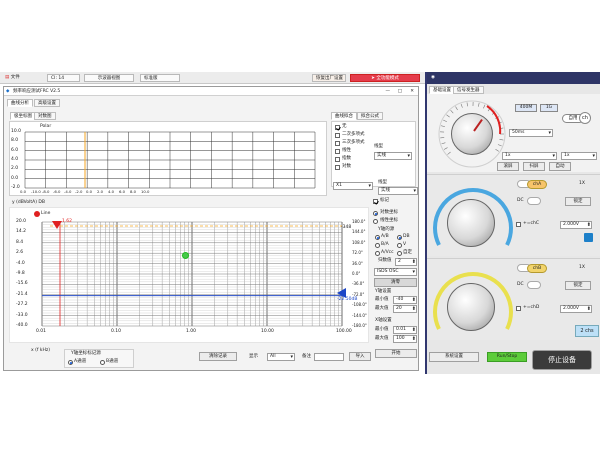 The image size is (600, 450). What do you see at coordinates (15, 141) in the screenshot?
I see `polar-y-tick: 8.0` at bounding box center [15, 141].